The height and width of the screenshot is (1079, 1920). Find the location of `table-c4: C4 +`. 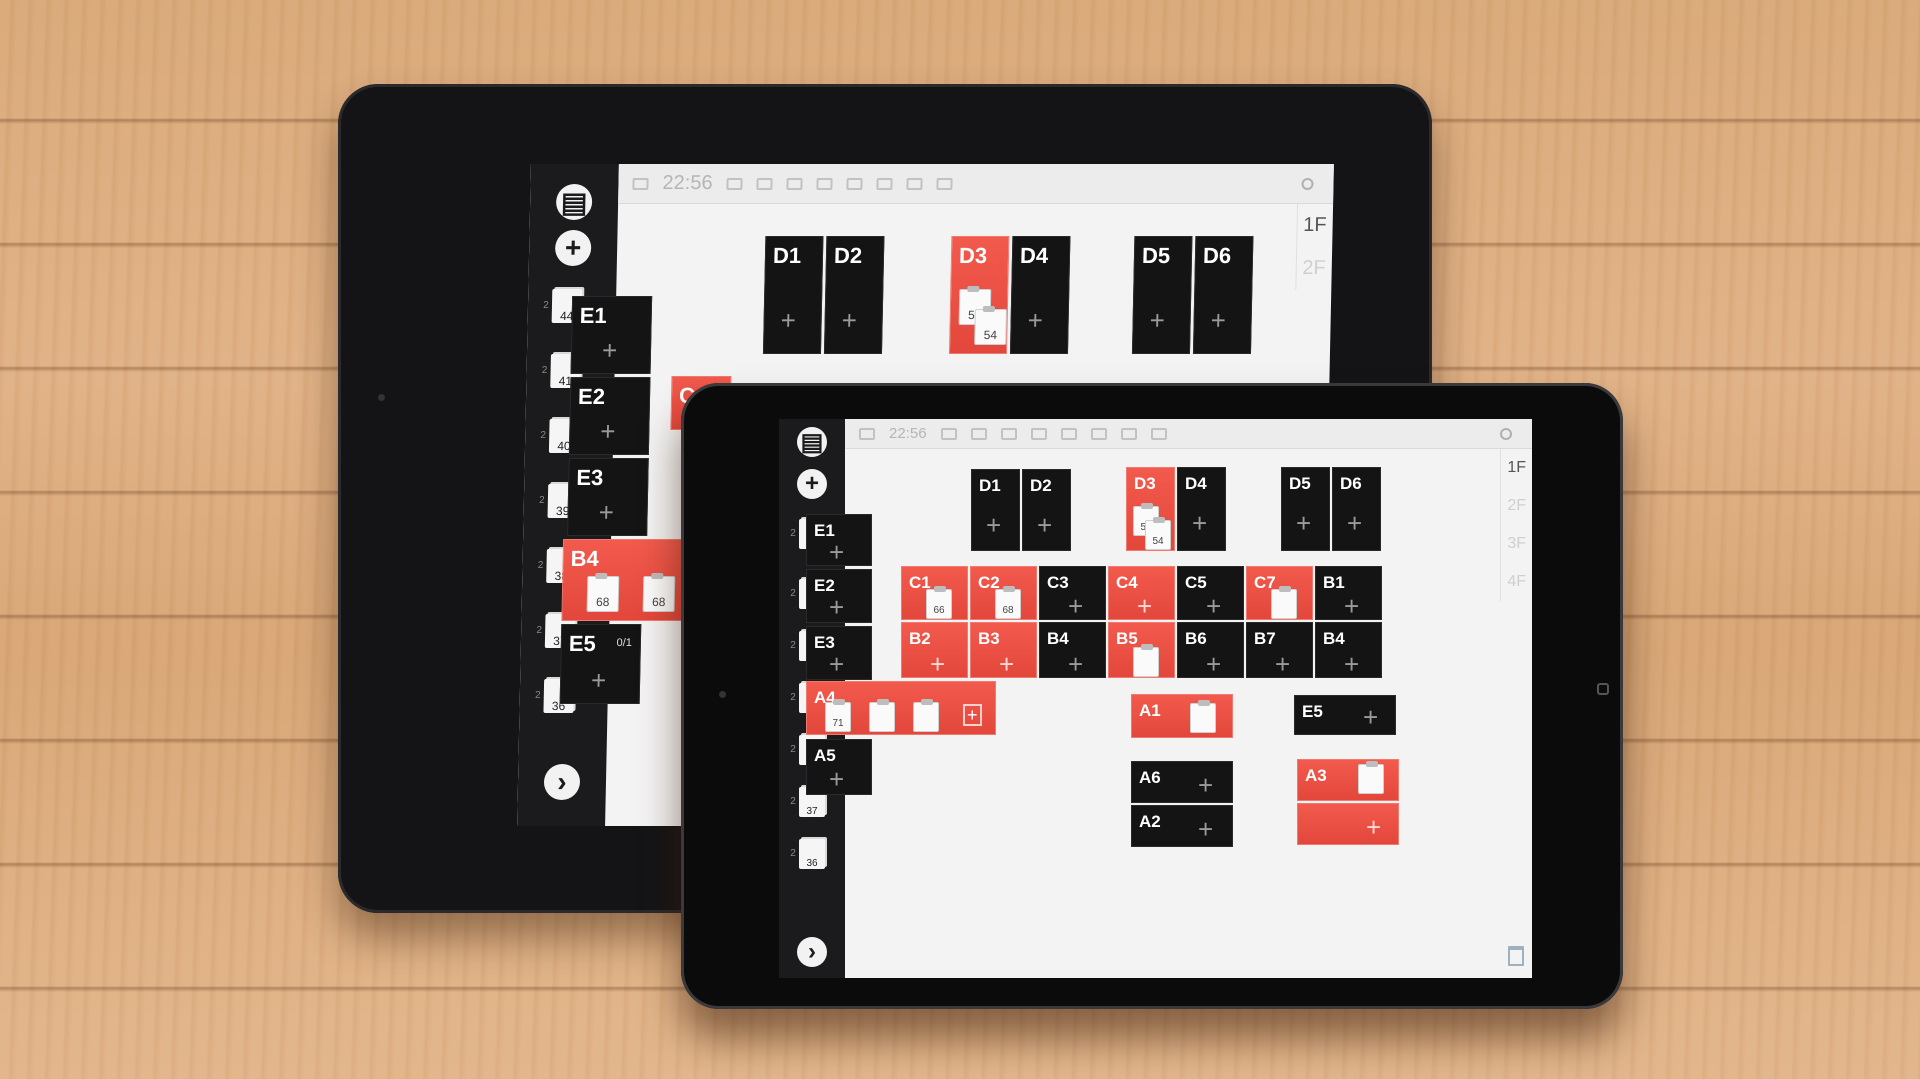

table-c4: C4 + is located at coordinates (1141, 593).